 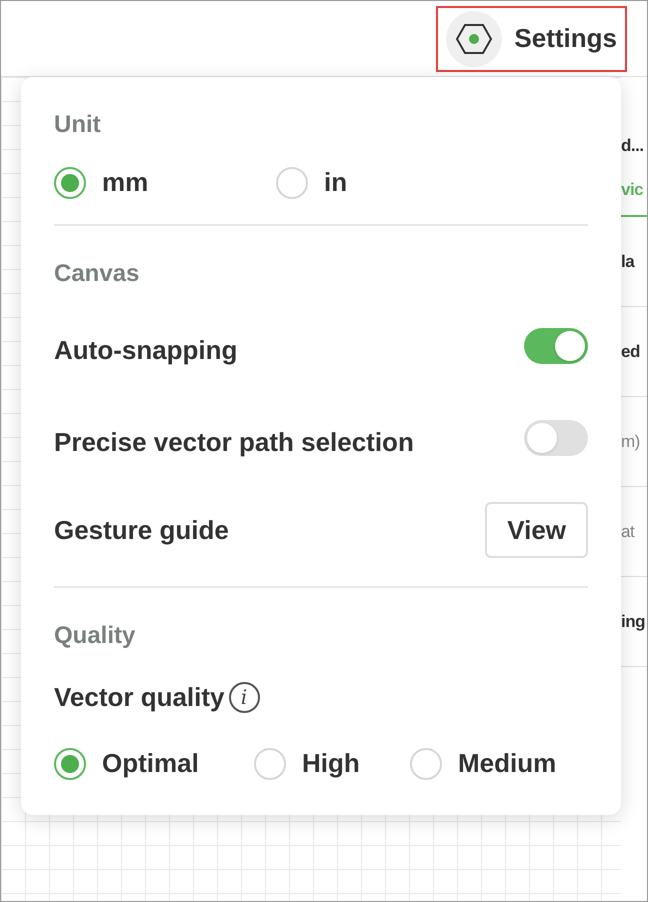 I want to click on radio-option: Optimal, so click(x=154, y=763).